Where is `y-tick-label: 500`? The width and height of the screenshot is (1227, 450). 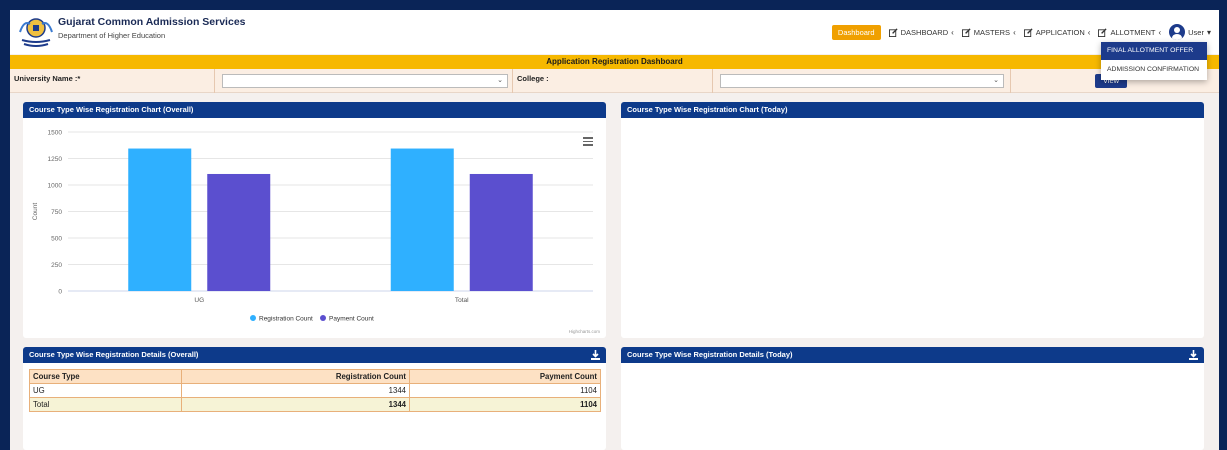 y-tick-label: 500 is located at coordinates (56, 239).